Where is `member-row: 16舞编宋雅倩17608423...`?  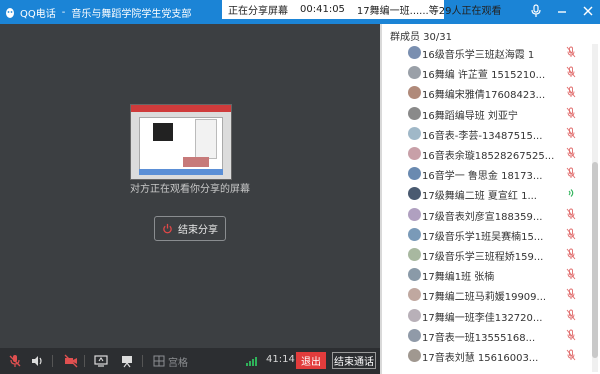 member-row: 16舞编宋雅倩17608423... is located at coordinates (486, 92).